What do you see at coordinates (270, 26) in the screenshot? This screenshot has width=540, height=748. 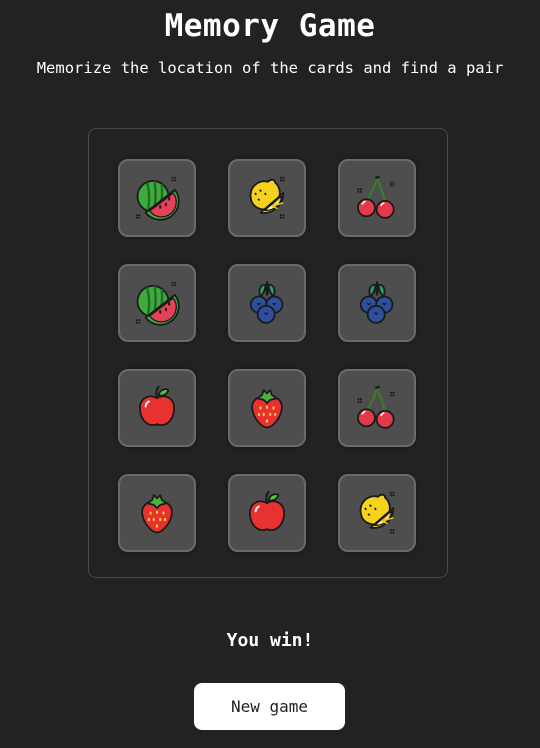 I see `page-title: Memory Game` at bounding box center [270, 26].